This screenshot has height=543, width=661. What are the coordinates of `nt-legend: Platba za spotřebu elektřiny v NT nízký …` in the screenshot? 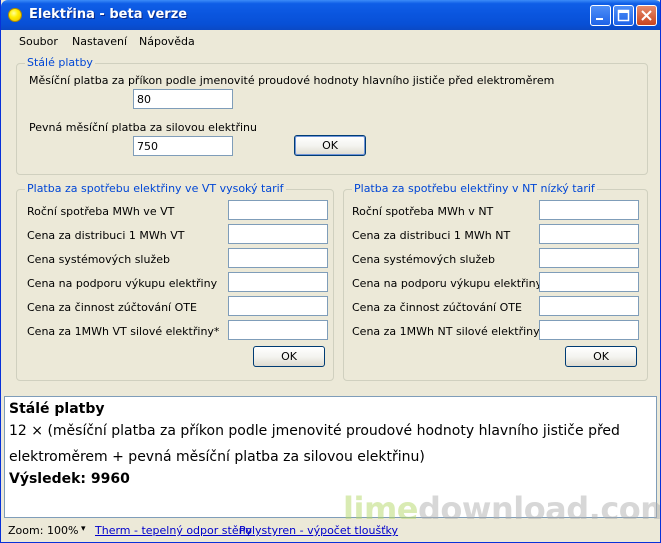 It's located at (474, 188).